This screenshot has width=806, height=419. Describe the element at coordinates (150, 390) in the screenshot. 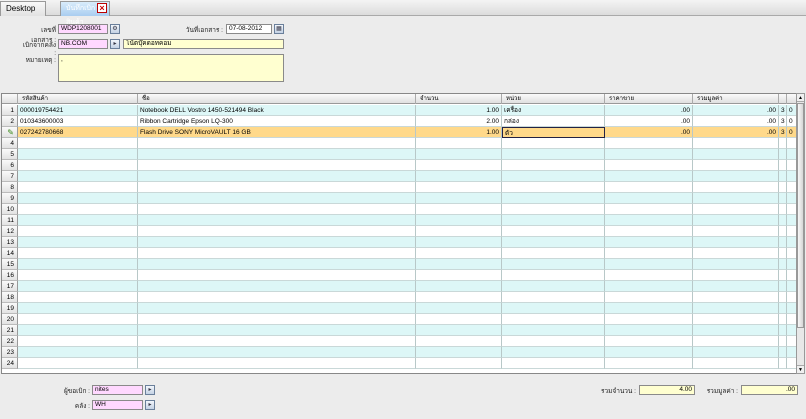

I see `requester-lookup-button: ▸` at that location.